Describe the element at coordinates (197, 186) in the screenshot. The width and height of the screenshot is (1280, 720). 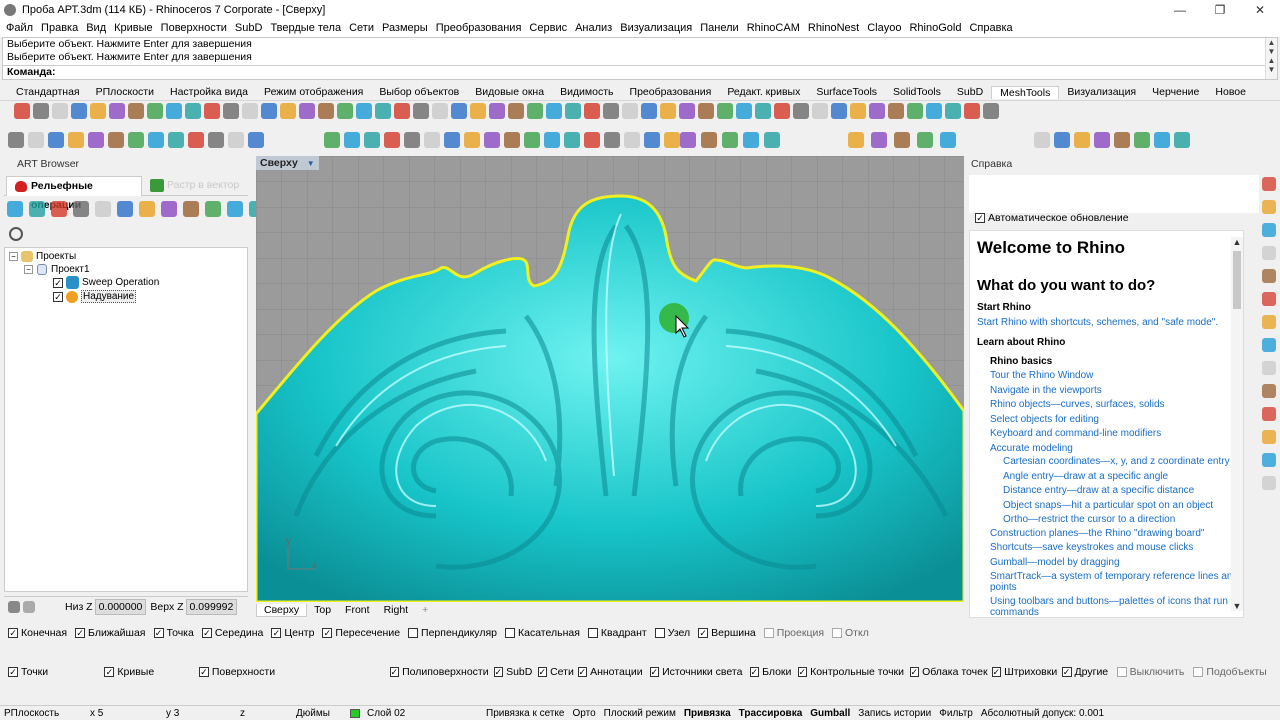
I see `tab-raster-to-vector: Растр в вектор` at that location.